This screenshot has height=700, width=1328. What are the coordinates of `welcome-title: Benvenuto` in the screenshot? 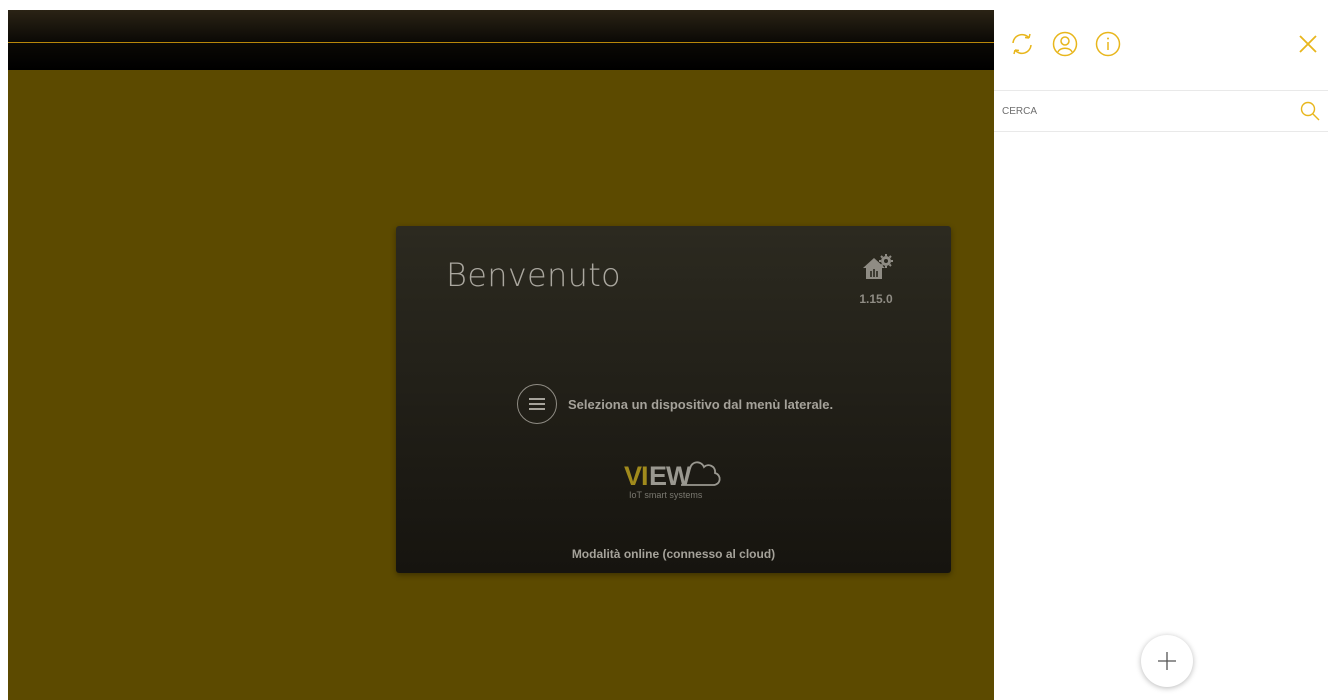 It's located at (533, 275).